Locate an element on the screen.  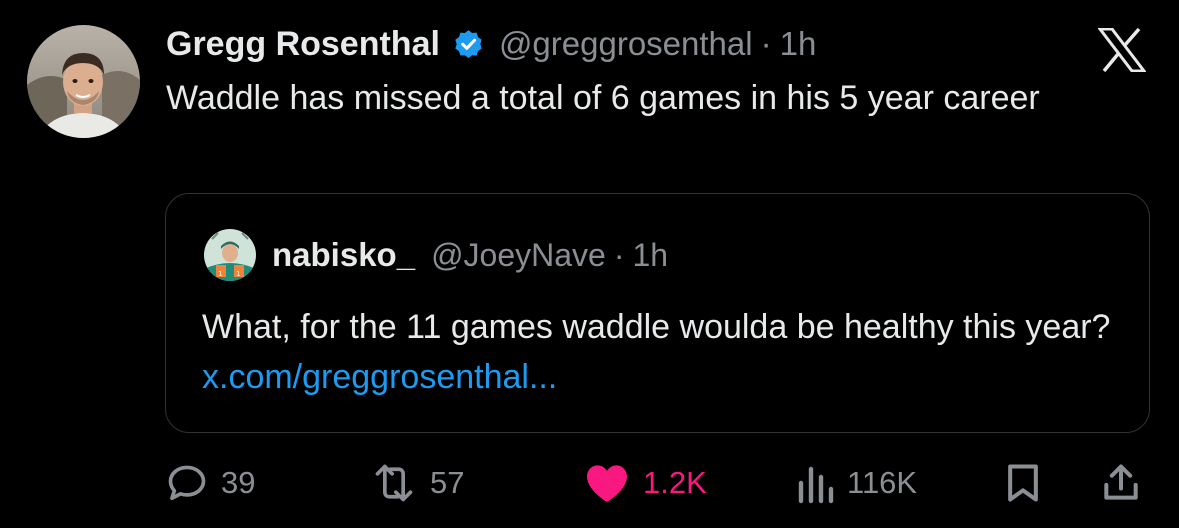
quoted-author-name: nabisko_ is located at coordinates (343, 255).